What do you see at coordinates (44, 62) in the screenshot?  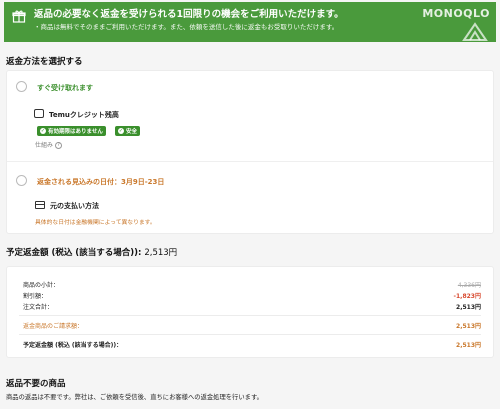 I see `refund-method-heading: 返金方法を選択する` at bounding box center [44, 62].